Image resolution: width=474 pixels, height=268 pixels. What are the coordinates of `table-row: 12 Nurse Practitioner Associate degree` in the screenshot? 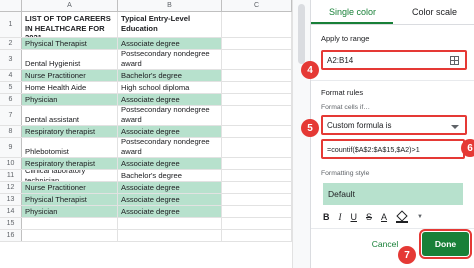 It's located at (155, 188).